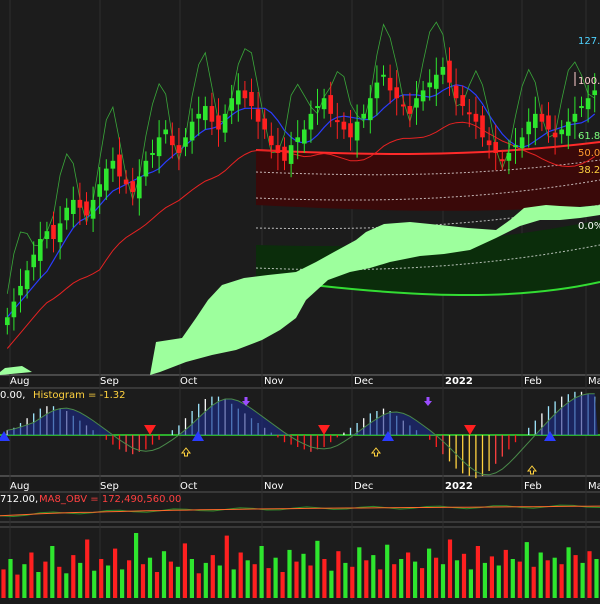 The width and height of the screenshot is (600, 604). I want to click on y-axis-label: 38.2, so click(589, 170).